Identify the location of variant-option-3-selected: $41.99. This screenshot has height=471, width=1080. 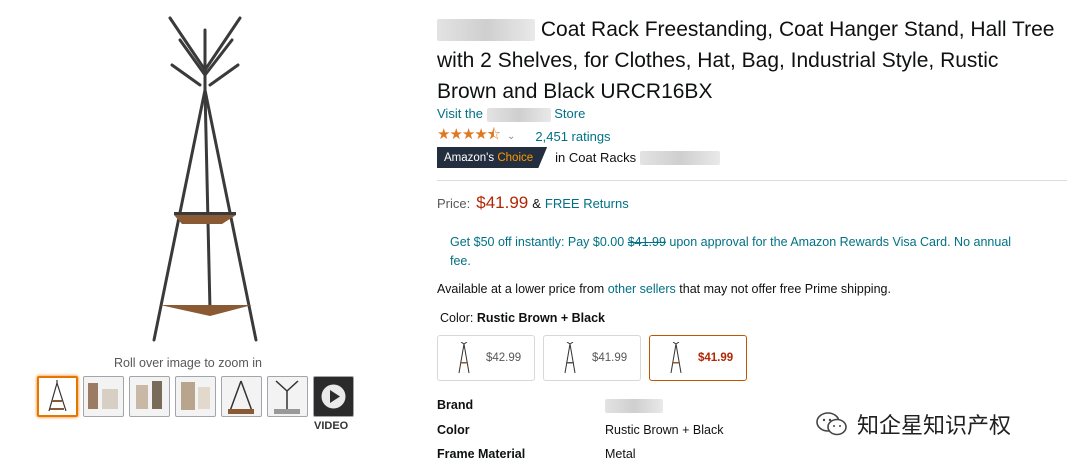
(698, 358).